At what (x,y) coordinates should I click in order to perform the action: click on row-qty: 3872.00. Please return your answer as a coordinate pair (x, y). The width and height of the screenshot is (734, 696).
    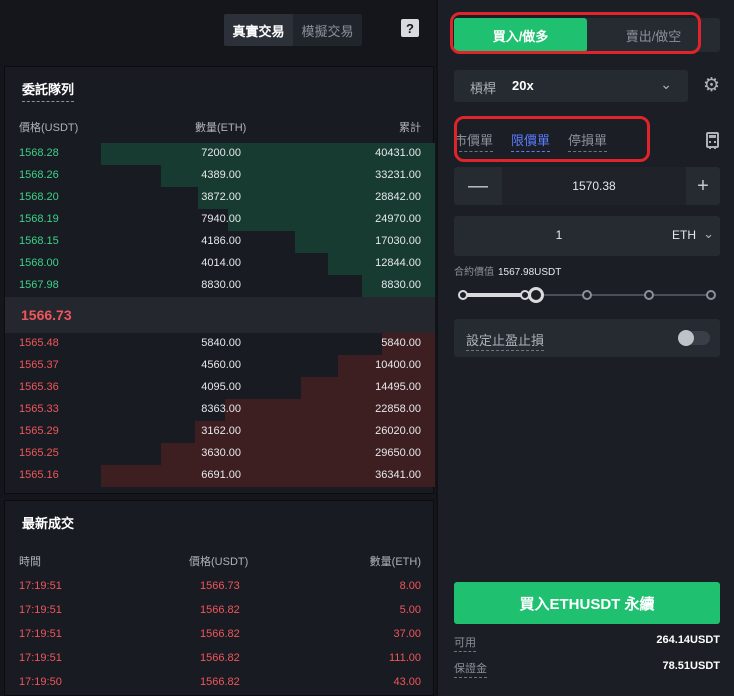
    Looking at the image, I should click on (221, 197).